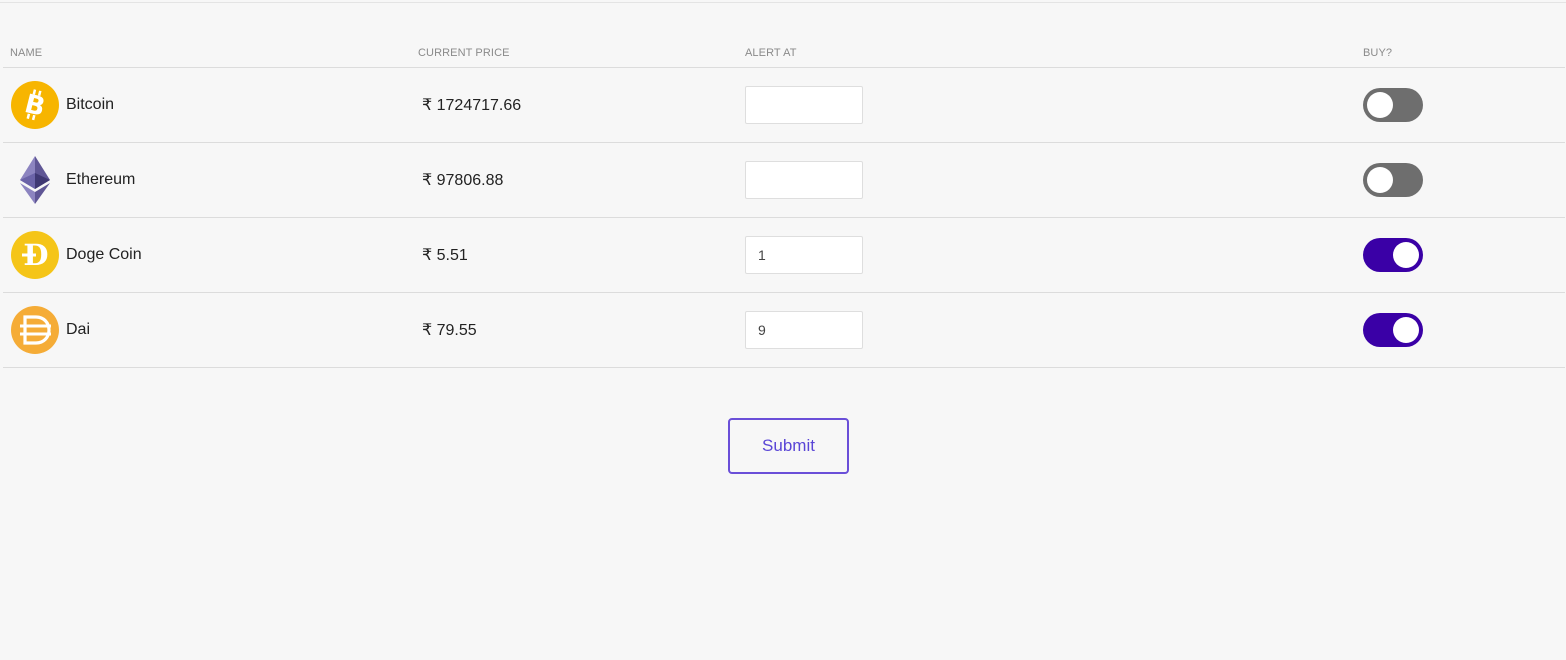 The width and height of the screenshot is (1566, 660). What do you see at coordinates (35, 255) in the screenshot?
I see `dogecoin-icon: D` at bounding box center [35, 255].